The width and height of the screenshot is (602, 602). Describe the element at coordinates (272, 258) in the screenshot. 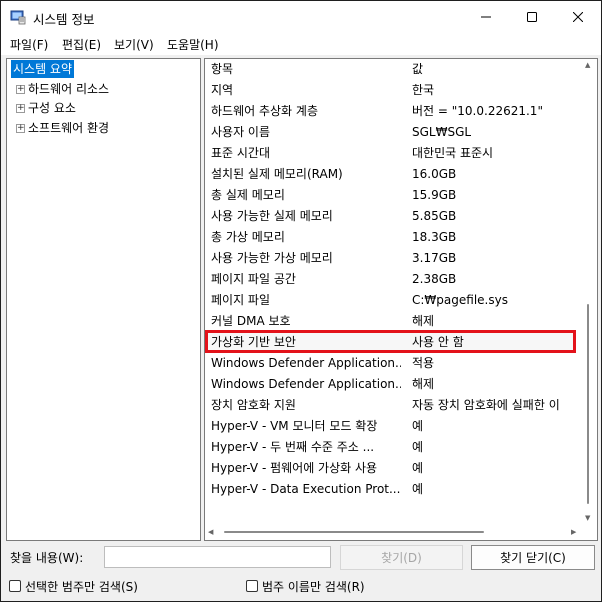

I see `row-item: 사용 가능한 가상 메모리` at that location.